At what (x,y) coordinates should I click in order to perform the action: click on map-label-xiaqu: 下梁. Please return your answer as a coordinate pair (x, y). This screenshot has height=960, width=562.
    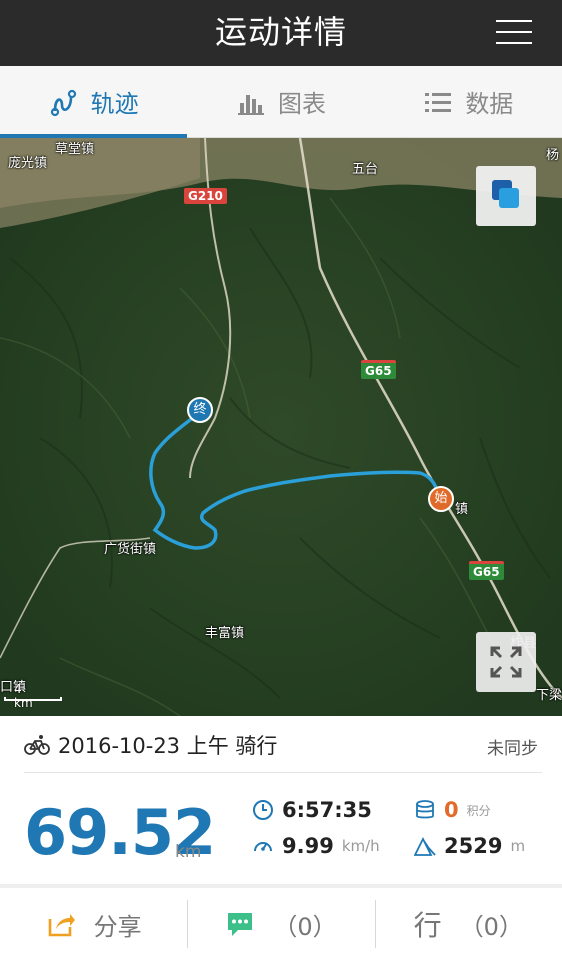
    Looking at the image, I should click on (549, 695).